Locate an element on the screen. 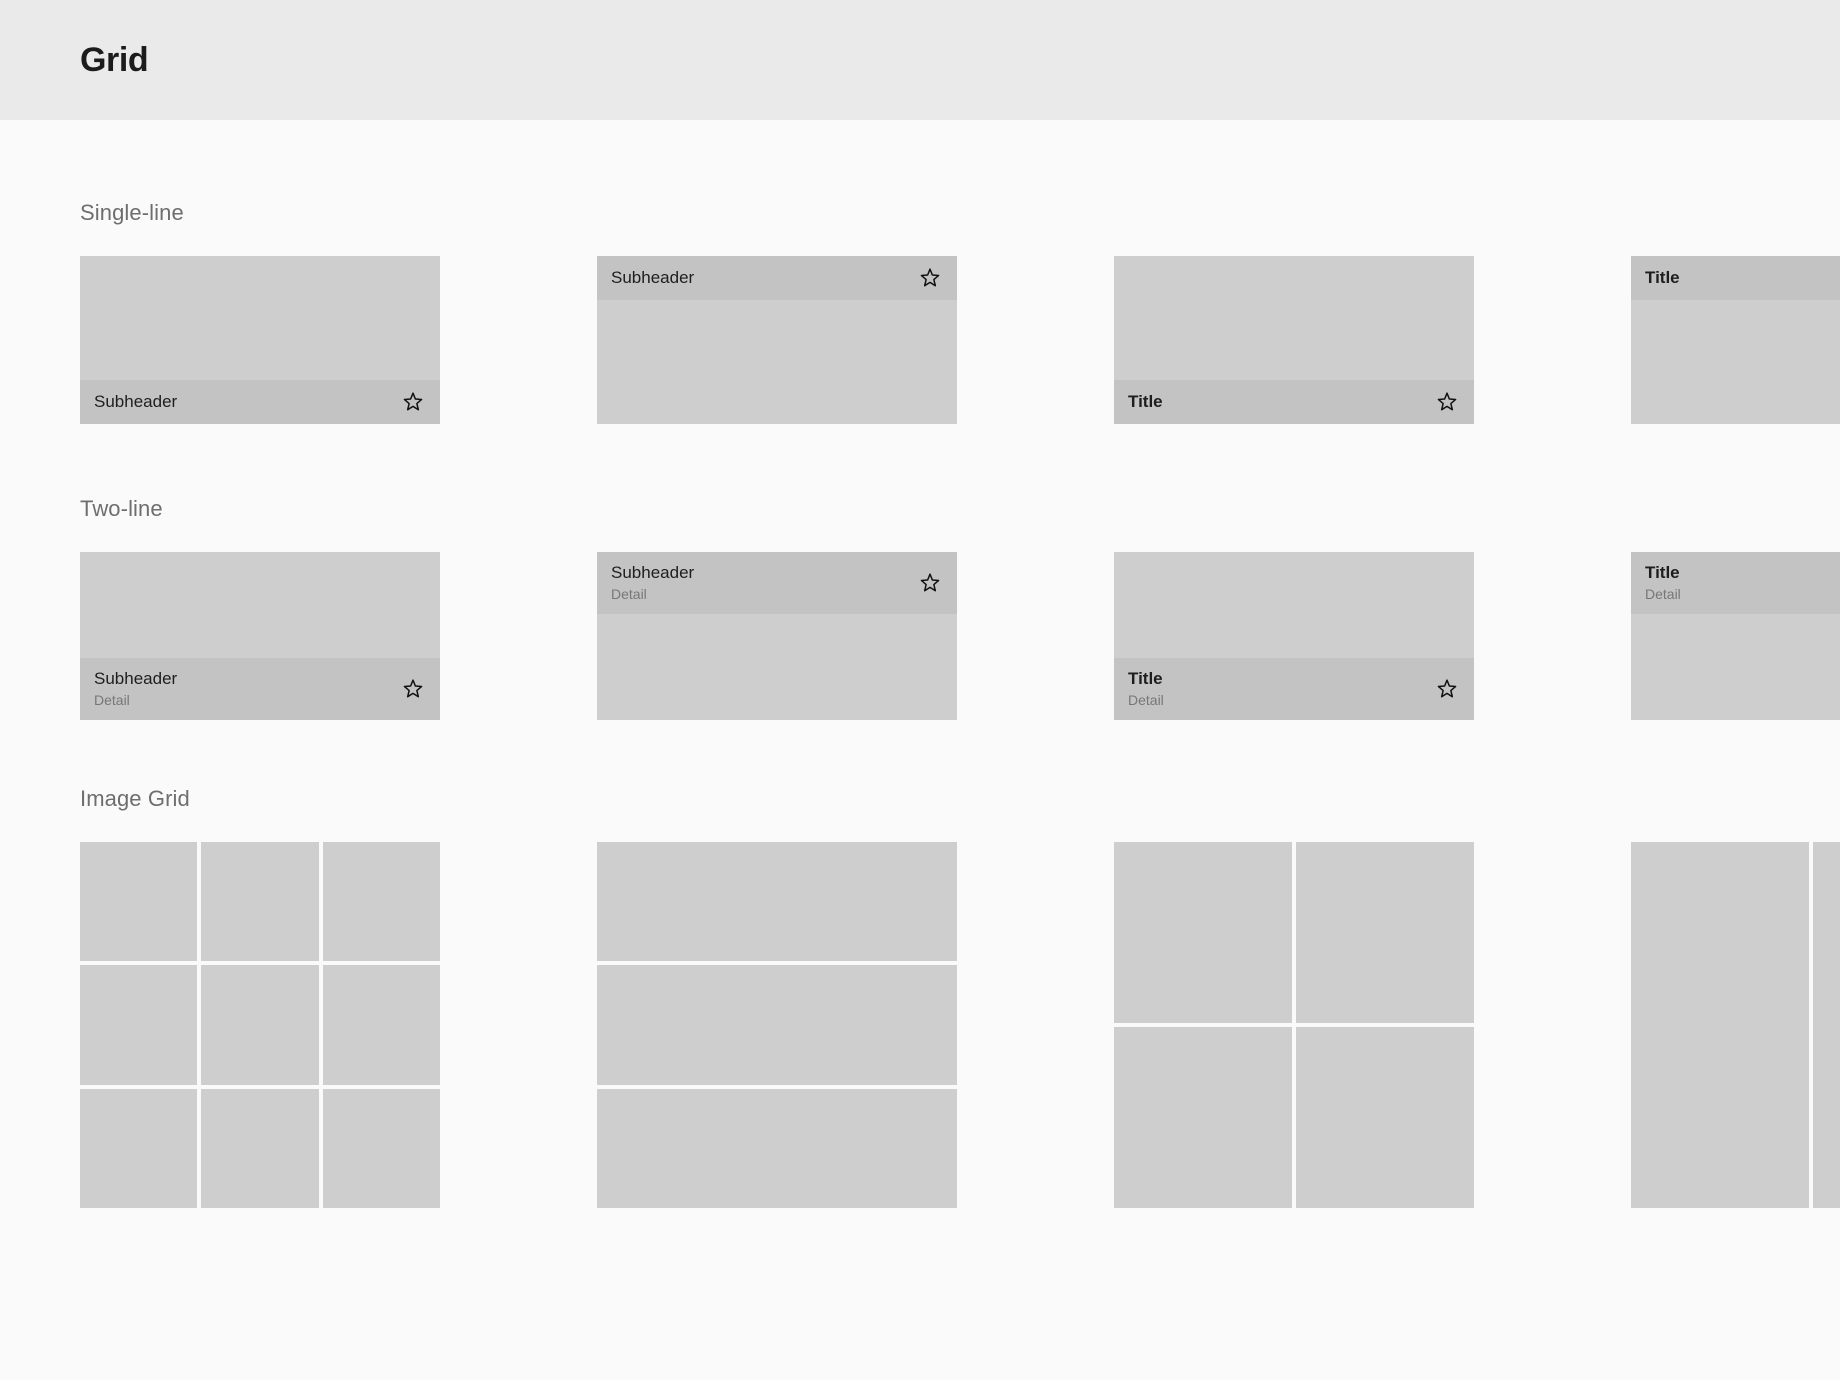 Image resolution: width=1840 pixels, height=1380 pixels. image-grid-3x3 is located at coordinates (260, 1025).